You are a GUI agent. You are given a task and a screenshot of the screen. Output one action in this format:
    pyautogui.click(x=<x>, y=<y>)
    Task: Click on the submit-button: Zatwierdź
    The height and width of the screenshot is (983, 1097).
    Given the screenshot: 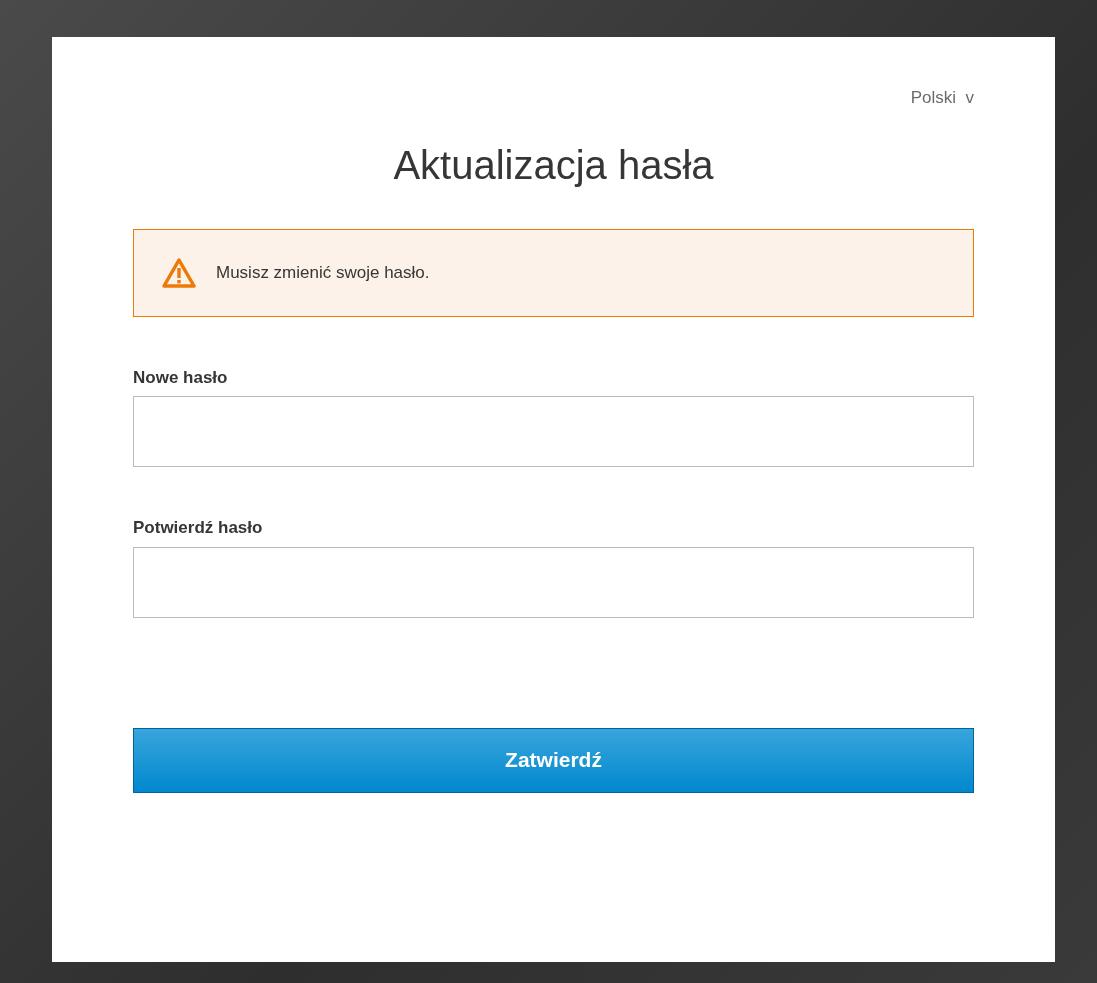 What is the action you would take?
    pyautogui.click(x=553, y=760)
    